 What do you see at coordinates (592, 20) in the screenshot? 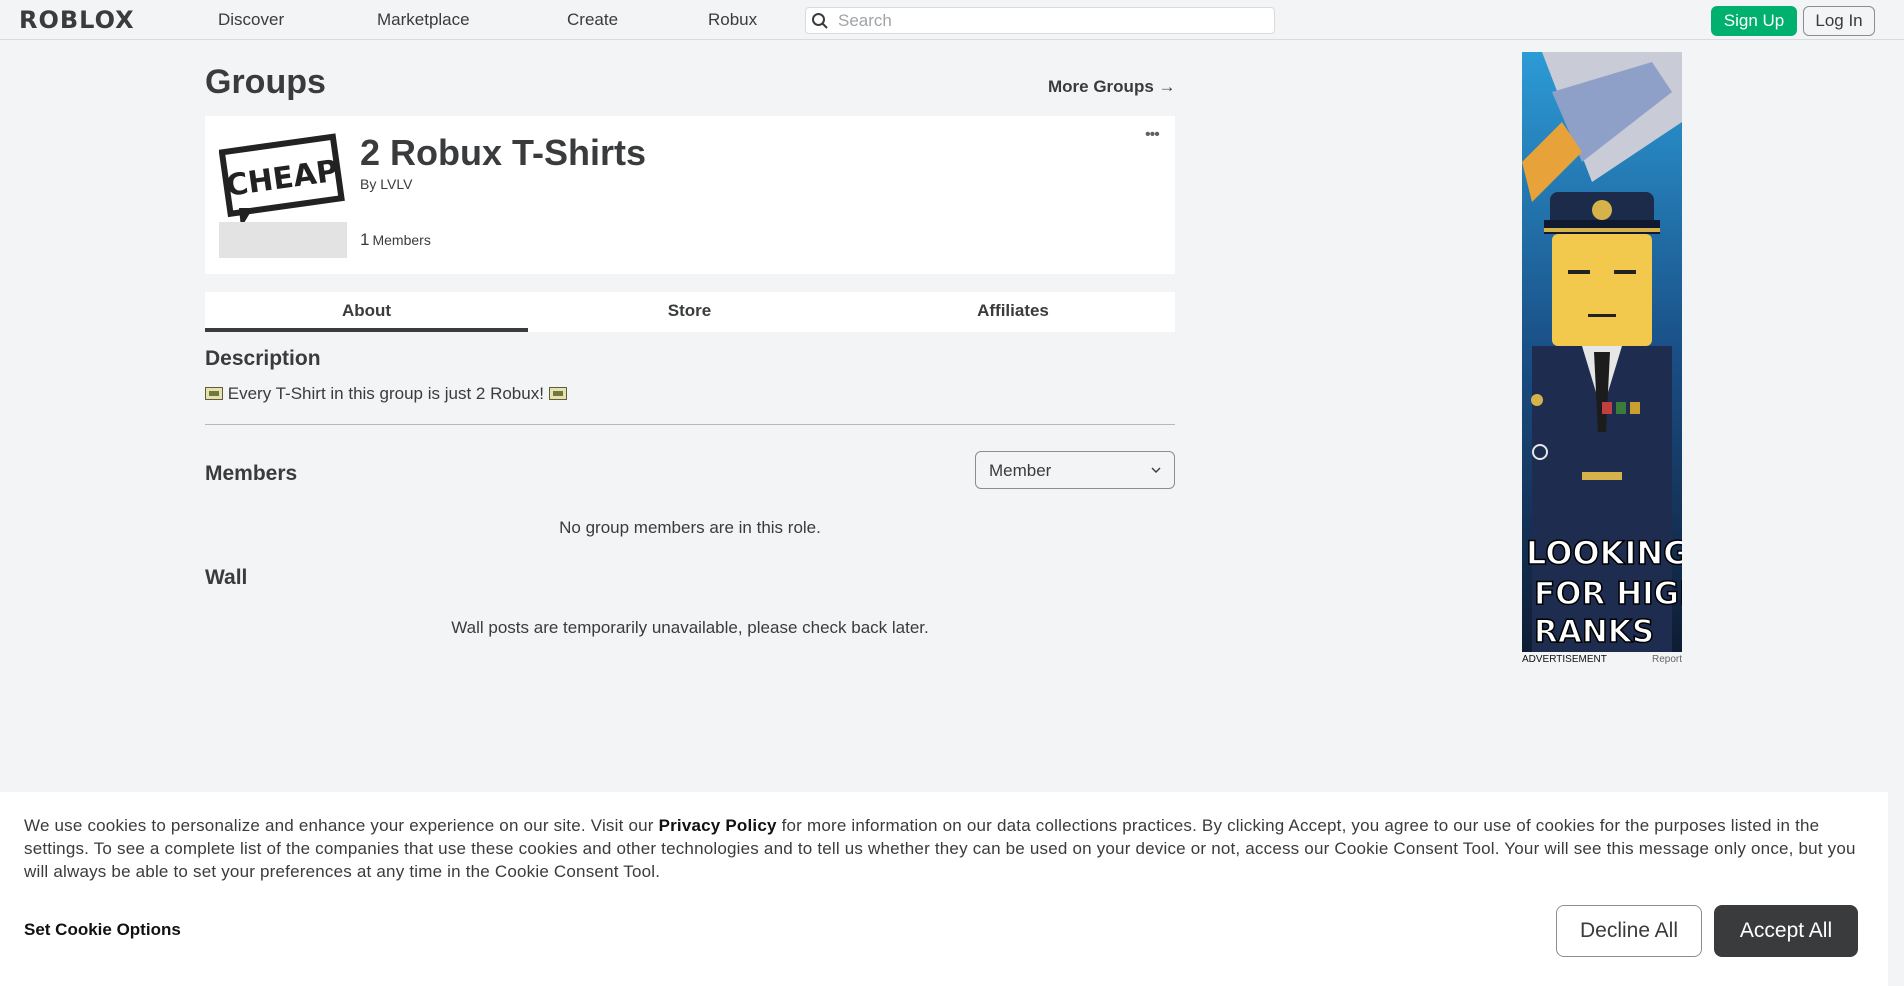
I see `nav-link-create: Create` at bounding box center [592, 20].